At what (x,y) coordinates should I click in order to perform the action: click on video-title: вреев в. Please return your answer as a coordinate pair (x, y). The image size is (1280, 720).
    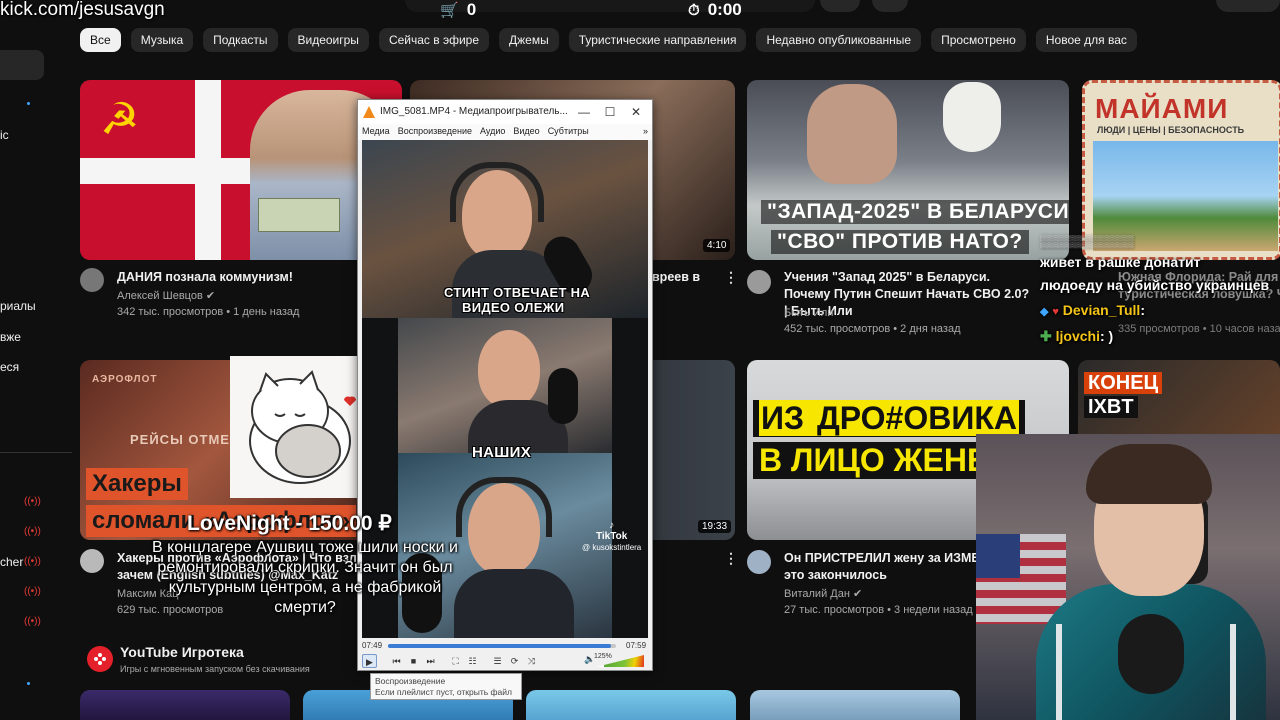
    Looking at the image, I should click on (676, 277).